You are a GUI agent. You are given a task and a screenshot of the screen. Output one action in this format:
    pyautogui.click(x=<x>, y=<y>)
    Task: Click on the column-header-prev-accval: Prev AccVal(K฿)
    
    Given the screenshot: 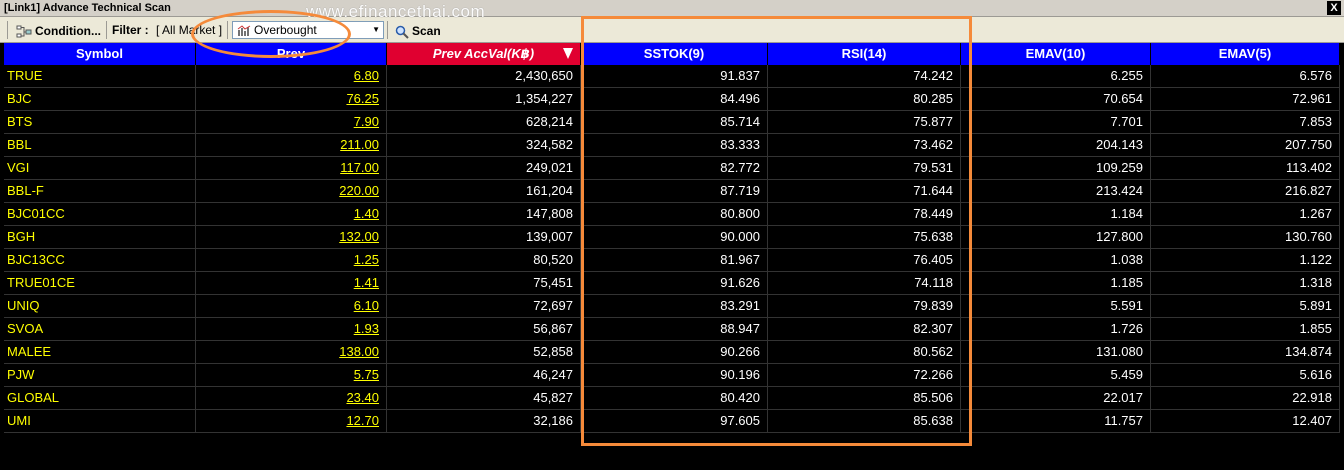 What is the action you would take?
    pyautogui.click(x=484, y=54)
    